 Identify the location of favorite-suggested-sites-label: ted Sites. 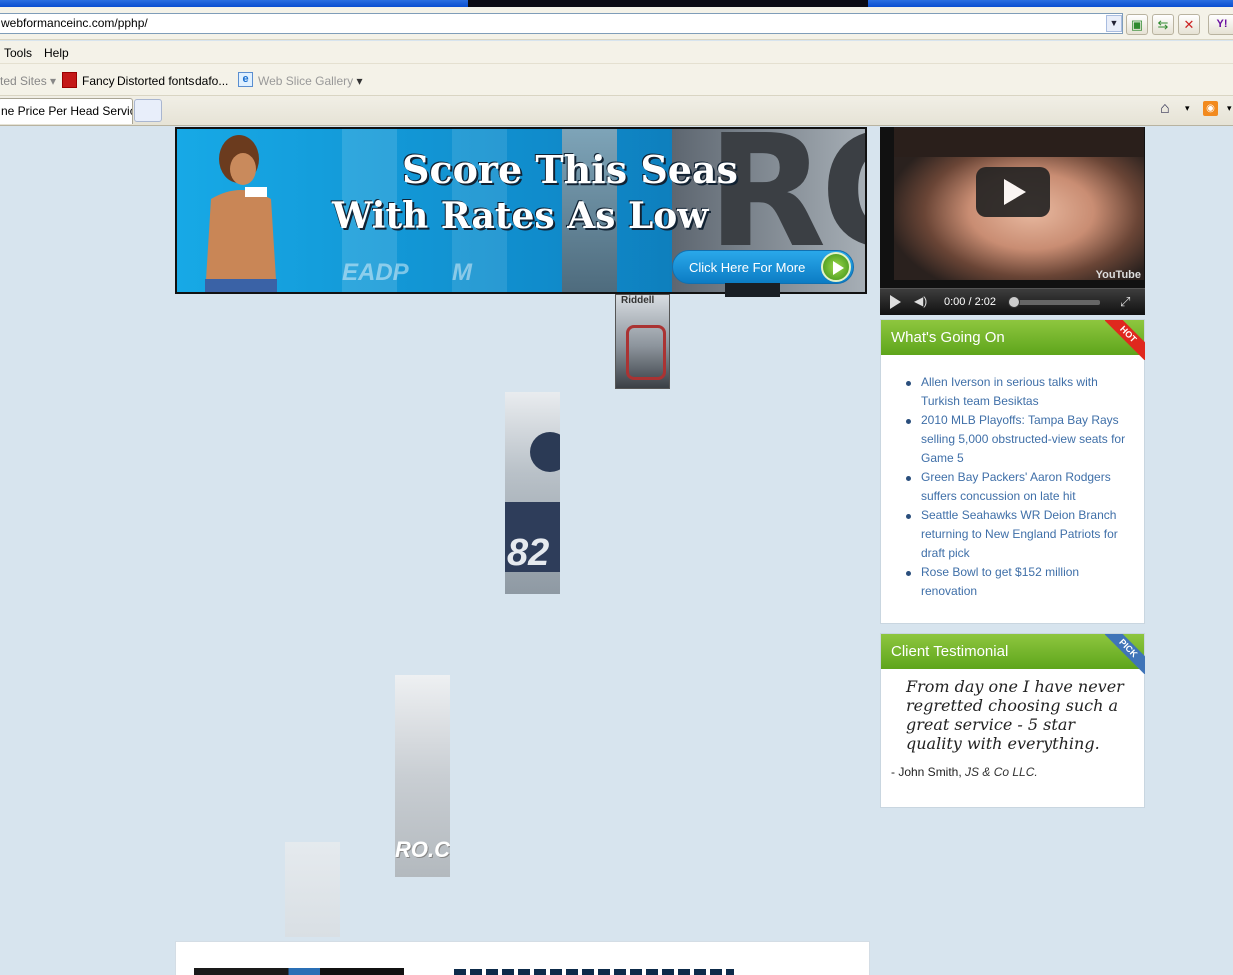
(23, 81).